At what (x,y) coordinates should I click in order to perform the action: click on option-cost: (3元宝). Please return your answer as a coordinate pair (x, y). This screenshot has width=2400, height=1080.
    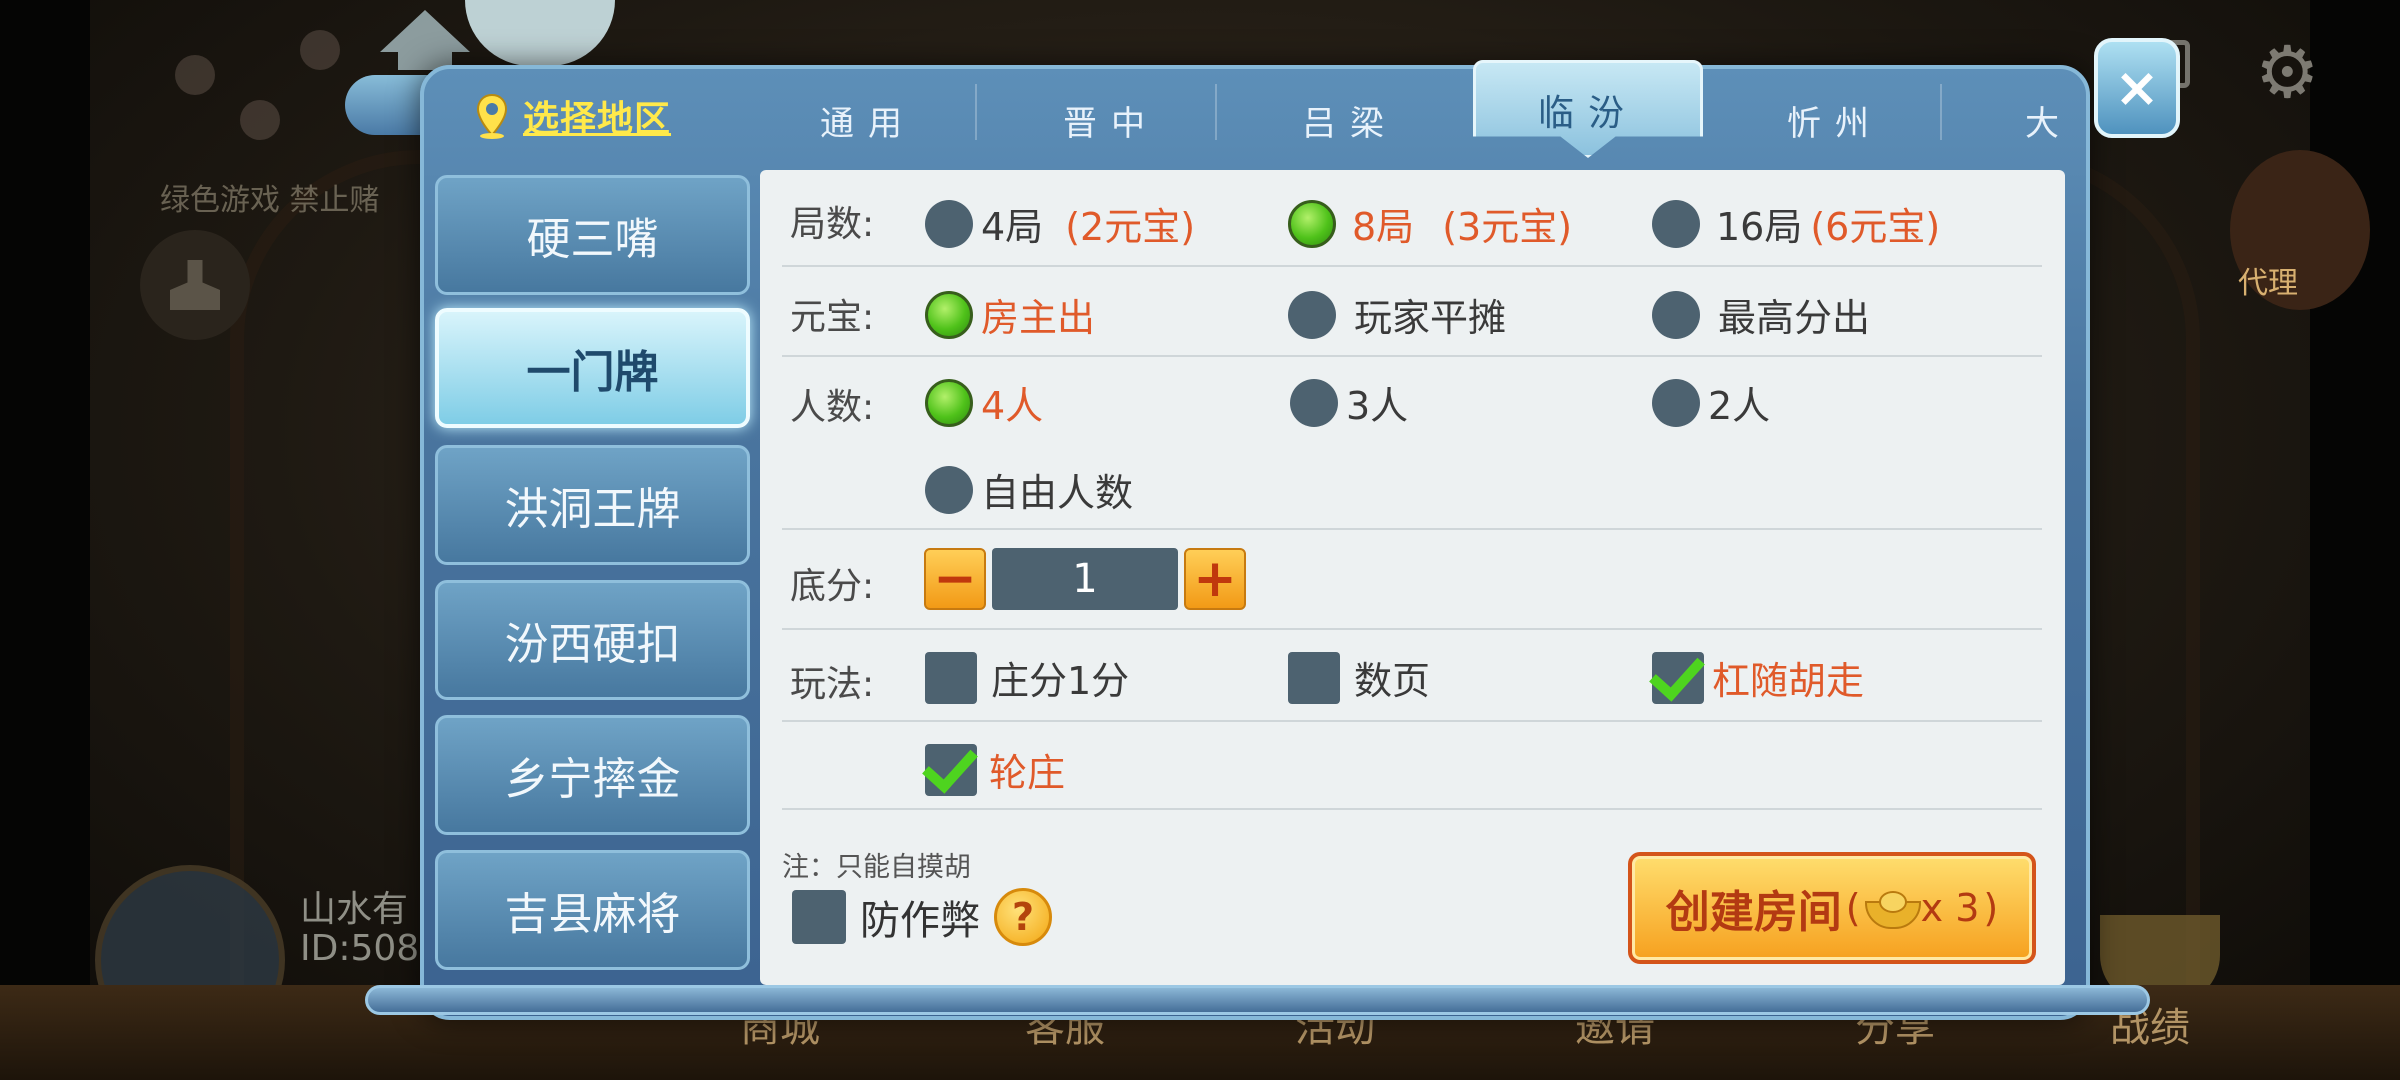
    Looking at the image, I should click on (1507, 227).